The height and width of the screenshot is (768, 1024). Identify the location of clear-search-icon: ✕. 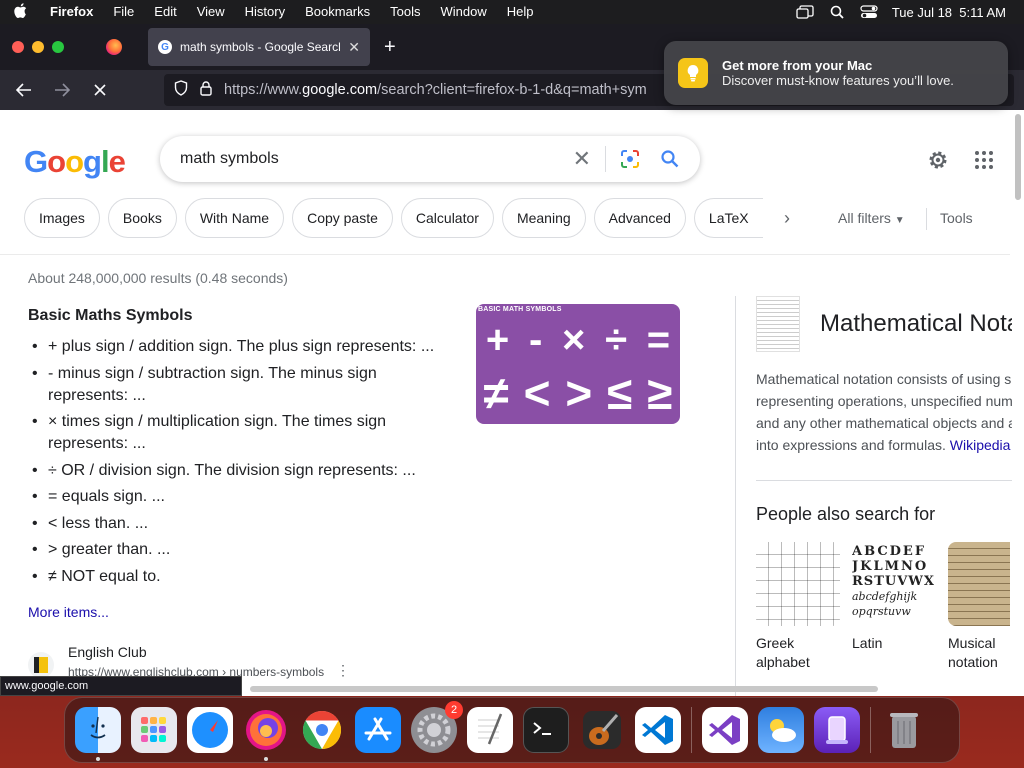
(589, 159).